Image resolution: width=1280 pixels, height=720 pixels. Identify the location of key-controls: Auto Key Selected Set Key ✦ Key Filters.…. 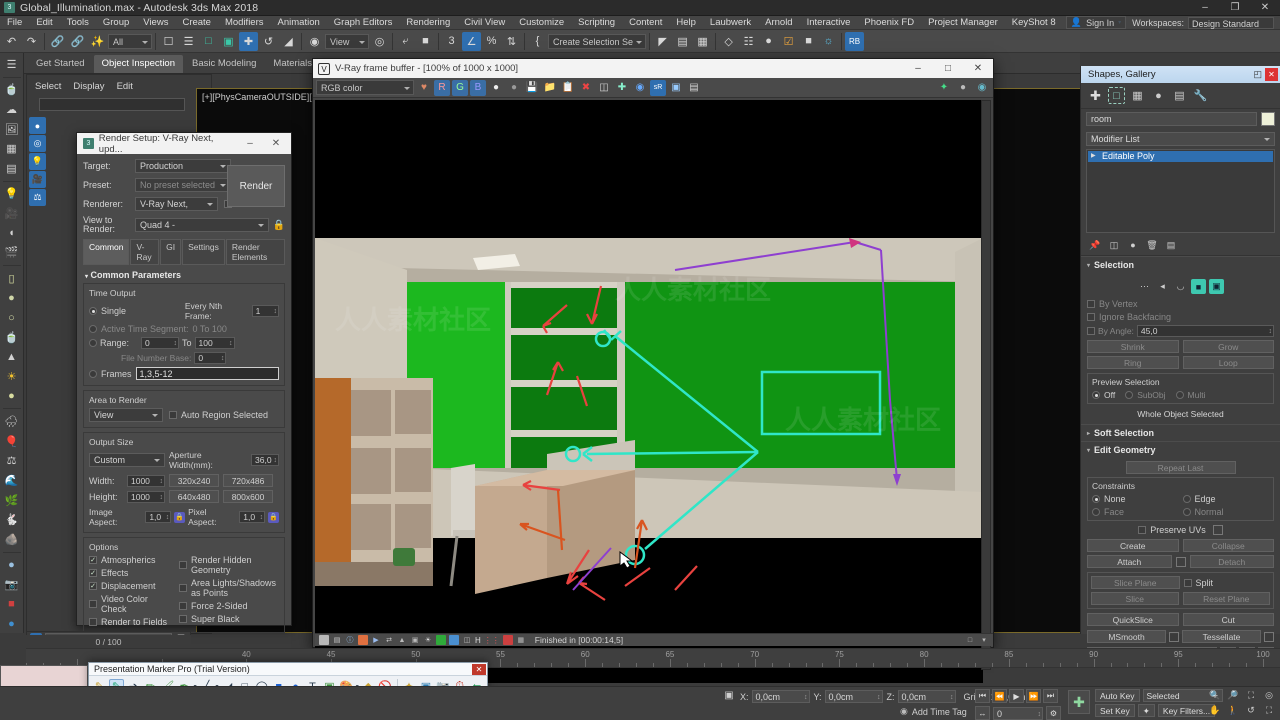
(1159, 703).